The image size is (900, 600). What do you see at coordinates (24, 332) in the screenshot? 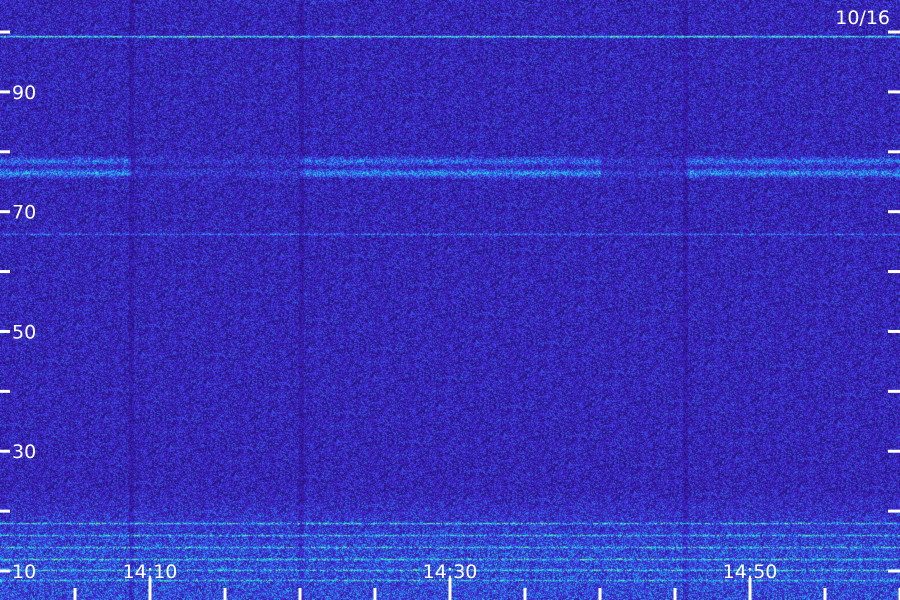
I see `y-tick-label: 50` at bounding box center [24, 332].